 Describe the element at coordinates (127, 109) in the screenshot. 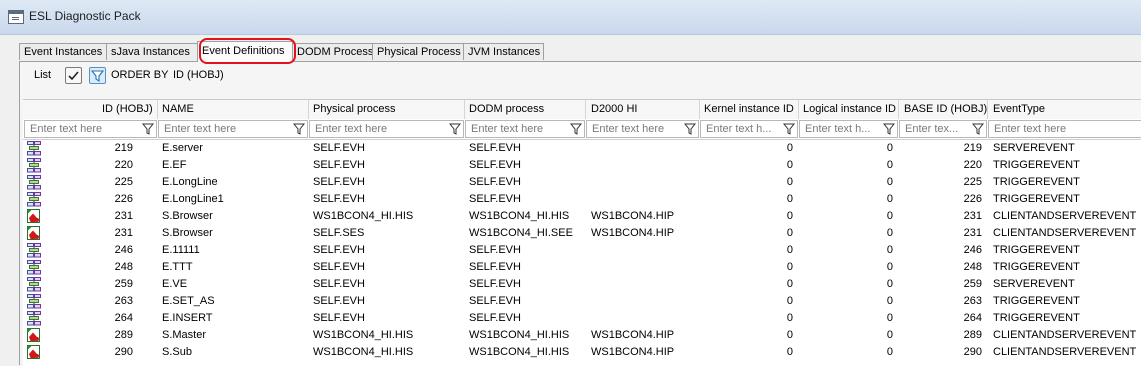

I see `column-header-id: ID (HOBJ)` at that location.